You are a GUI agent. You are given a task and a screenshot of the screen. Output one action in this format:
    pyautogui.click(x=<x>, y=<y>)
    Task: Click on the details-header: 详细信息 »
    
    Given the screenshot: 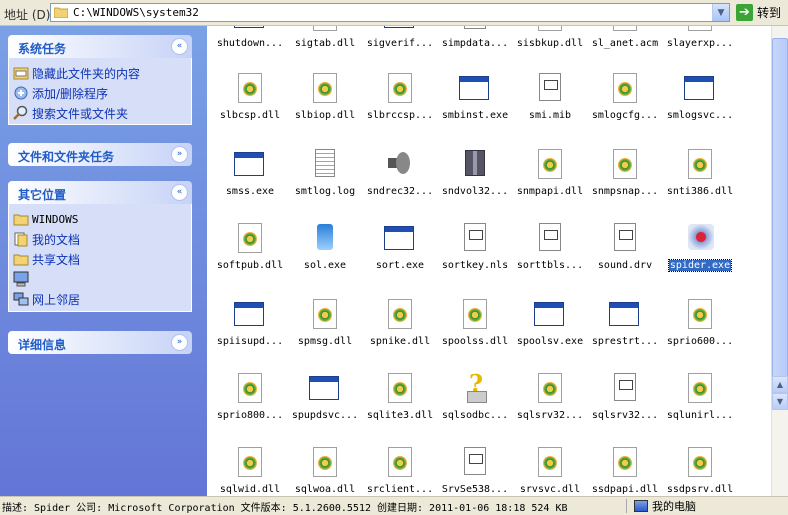 What is the action you would take?
    pyautogui.click(x=100, y=342)
    